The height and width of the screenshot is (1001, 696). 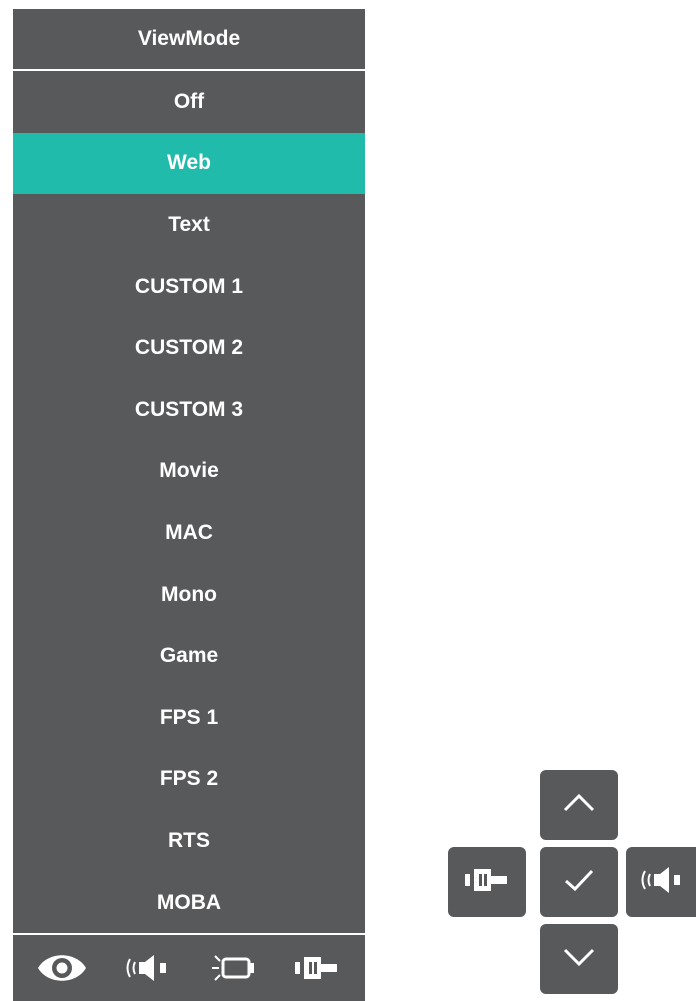 I want to click on chevron-up-icon, so click(x=579, y=805).